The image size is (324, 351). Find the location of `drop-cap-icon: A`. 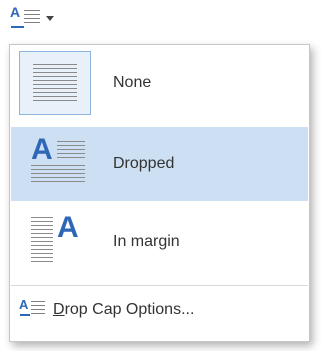

drop-cap-icon: A is located at coordinates (15, 12).